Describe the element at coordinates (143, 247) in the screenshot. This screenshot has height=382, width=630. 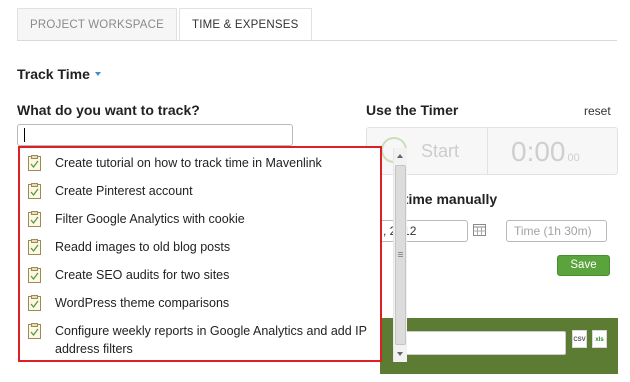
I see `list-item-label: Readd images to old blog posts` at that location.